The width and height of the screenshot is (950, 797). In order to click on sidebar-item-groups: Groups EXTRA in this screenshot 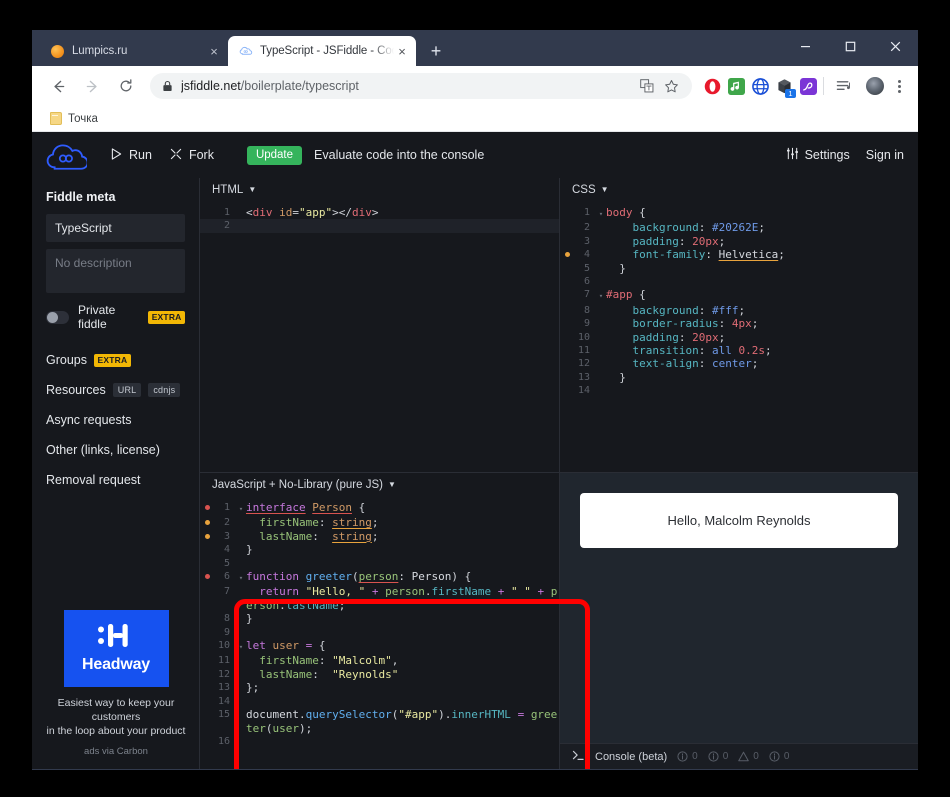, I will do `click(115, 360)`.